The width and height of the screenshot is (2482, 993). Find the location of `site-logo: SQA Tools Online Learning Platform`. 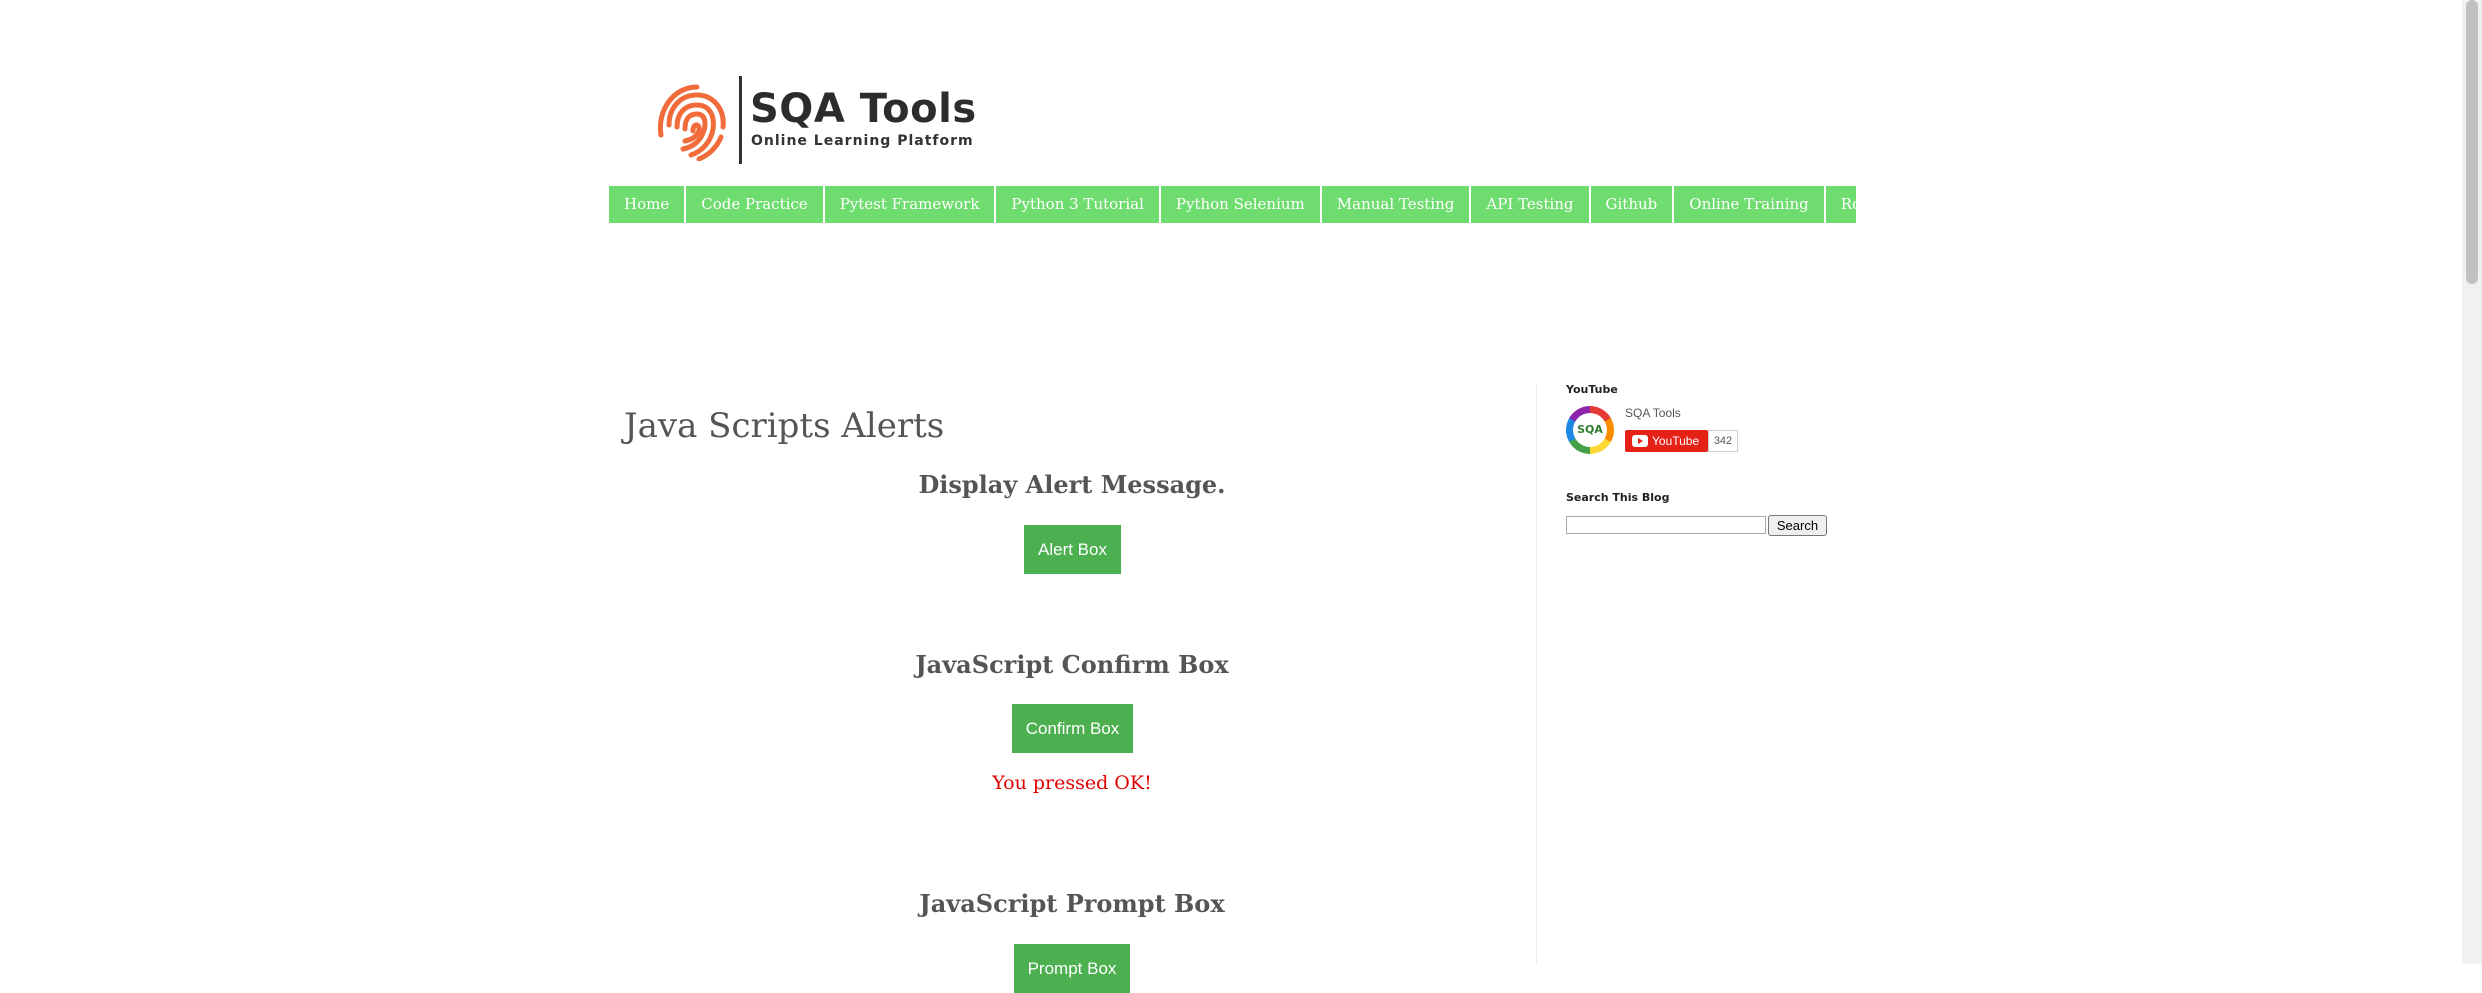

site-logo: SQA Tools Online Learning Platform is located at coordinates (820, 122).